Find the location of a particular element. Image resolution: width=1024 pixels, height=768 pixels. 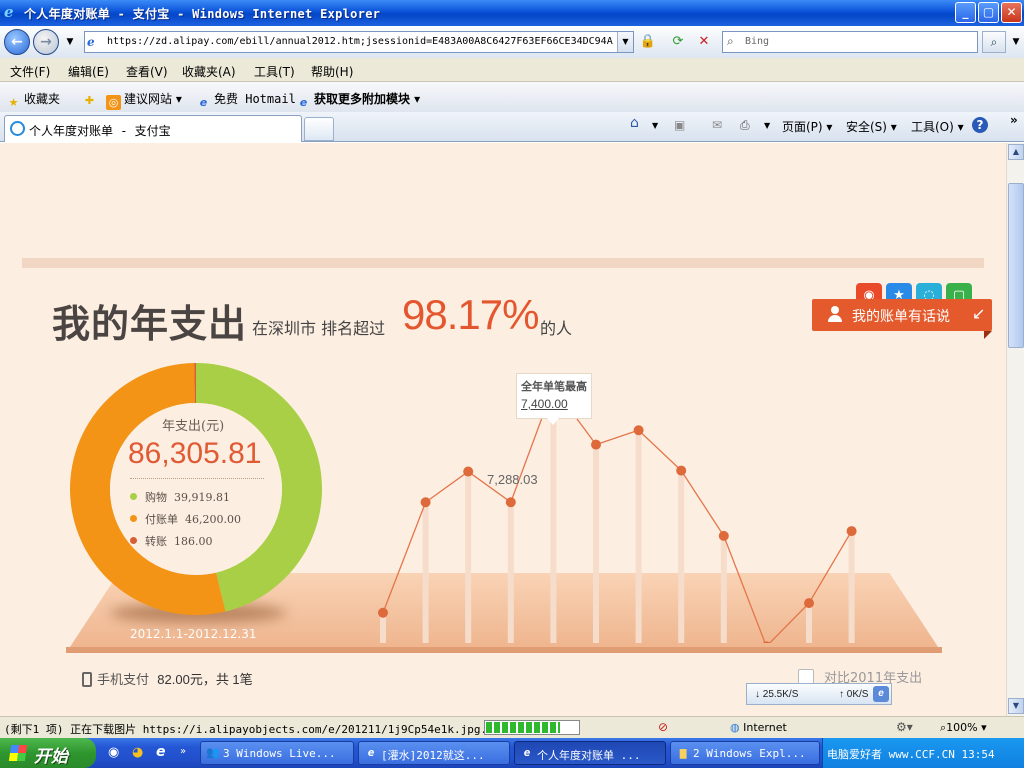

menu-favorites: 收藏夹(A) is located at coordinates (209, 71).